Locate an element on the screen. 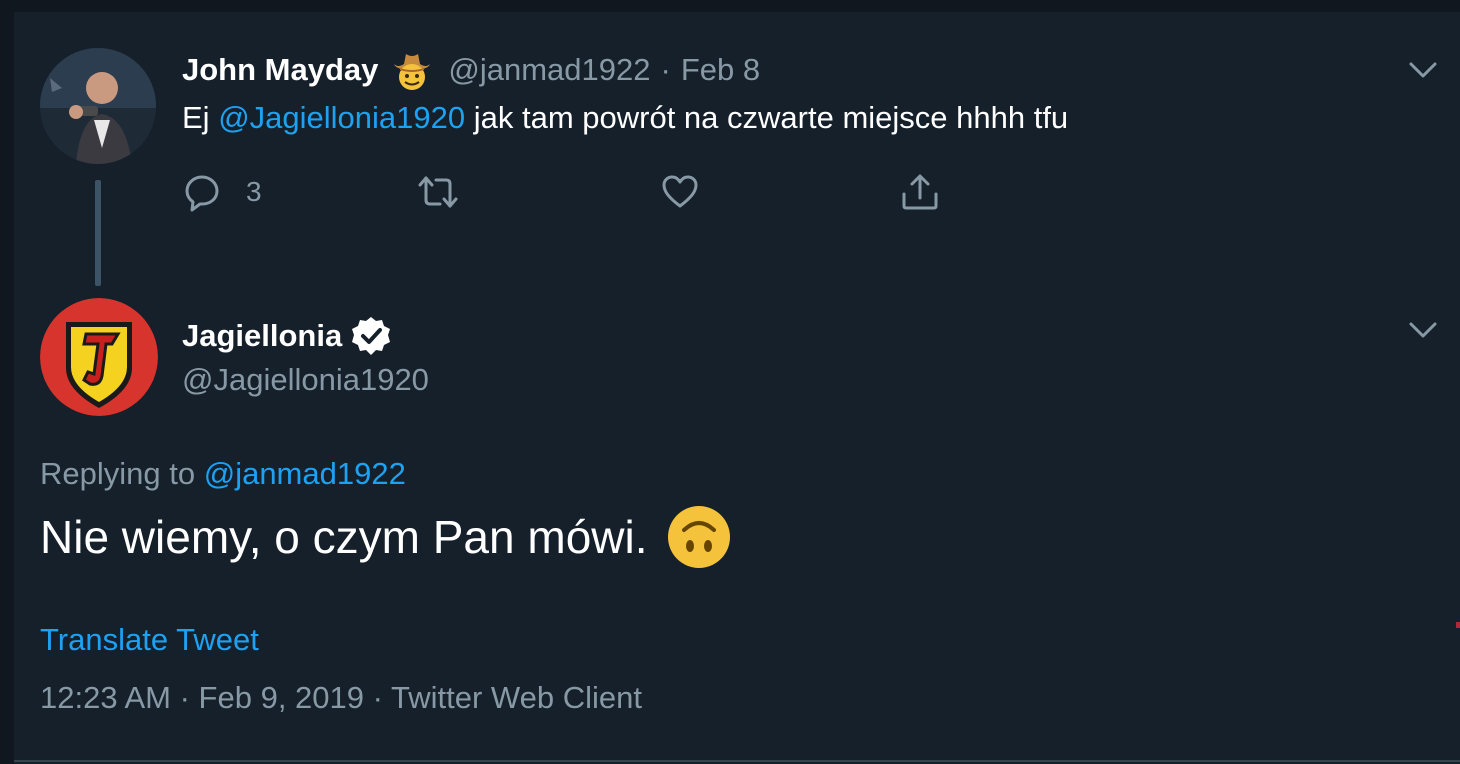  parent-author-name: John Mayday is located at coordinates (280, 70).